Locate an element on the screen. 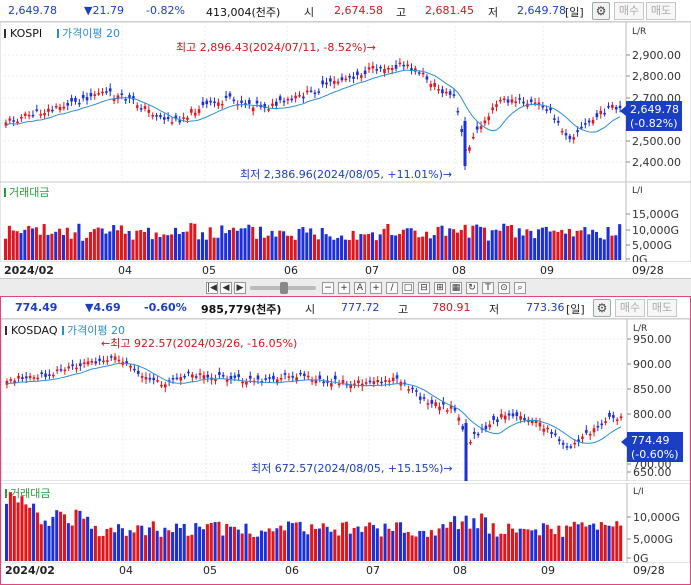 This screenshot has width=691, height=585. text-tool-icon: A is located at coordinates (360, 288).